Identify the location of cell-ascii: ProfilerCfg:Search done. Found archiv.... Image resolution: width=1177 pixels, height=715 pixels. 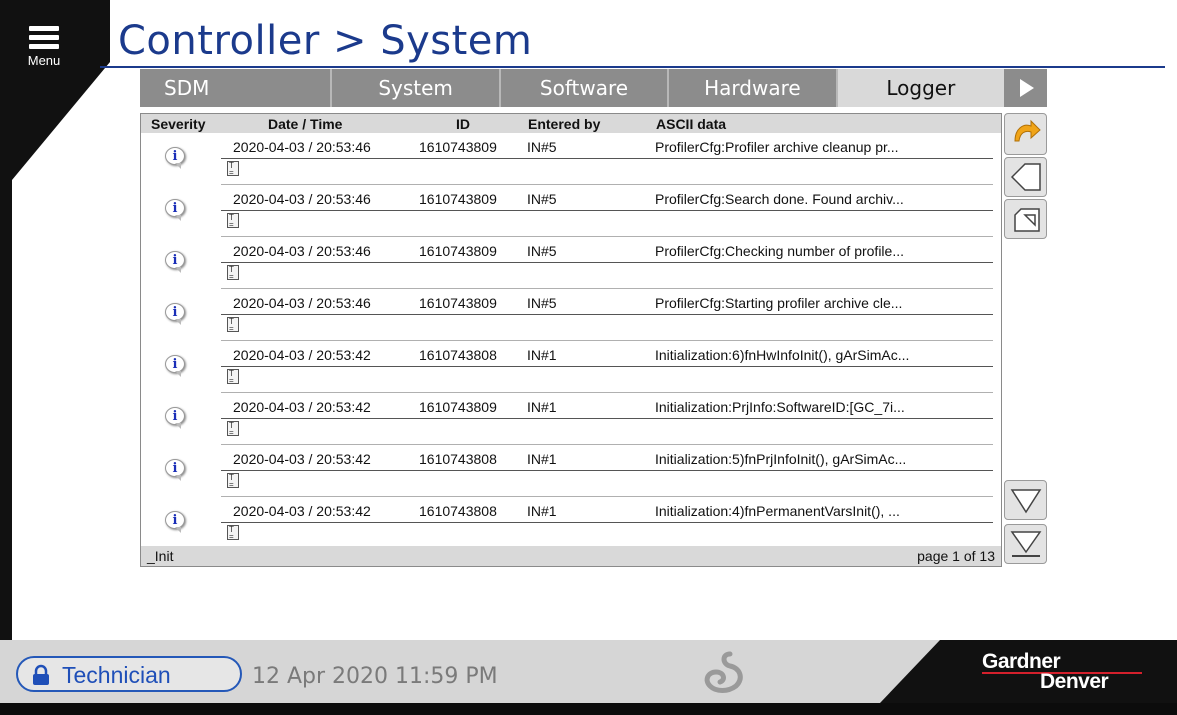
(779, 199).